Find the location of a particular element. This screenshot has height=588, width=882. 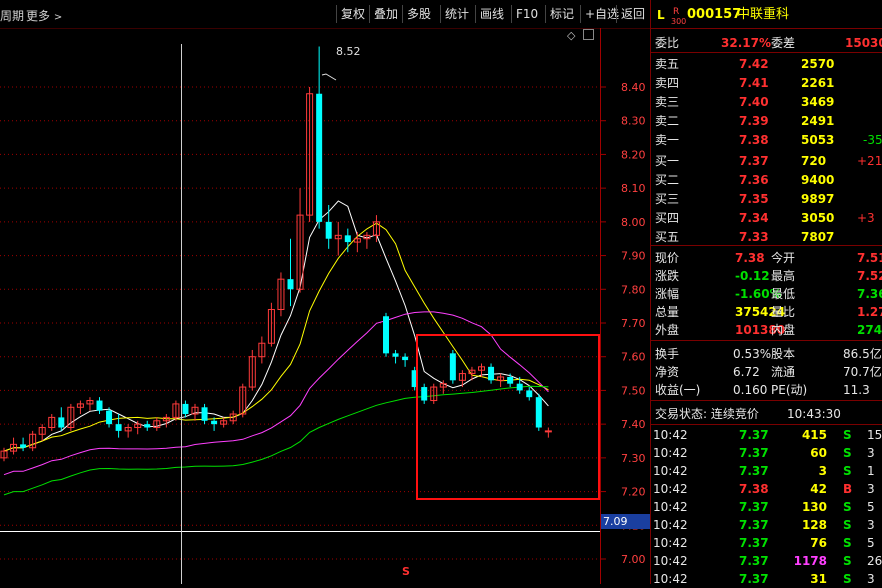

y-tick-label: 7.00 is located at coordinates (633, 559).